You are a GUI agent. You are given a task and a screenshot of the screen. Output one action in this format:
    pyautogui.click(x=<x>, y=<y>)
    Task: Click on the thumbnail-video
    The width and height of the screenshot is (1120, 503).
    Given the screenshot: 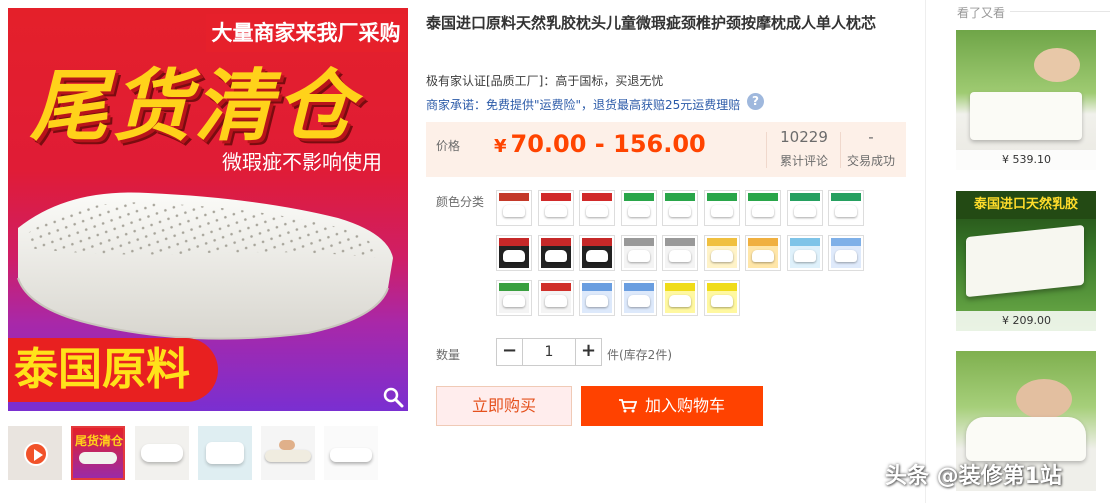 What is the action you would take?
    pyautogui.click(x=35, y=453)
    